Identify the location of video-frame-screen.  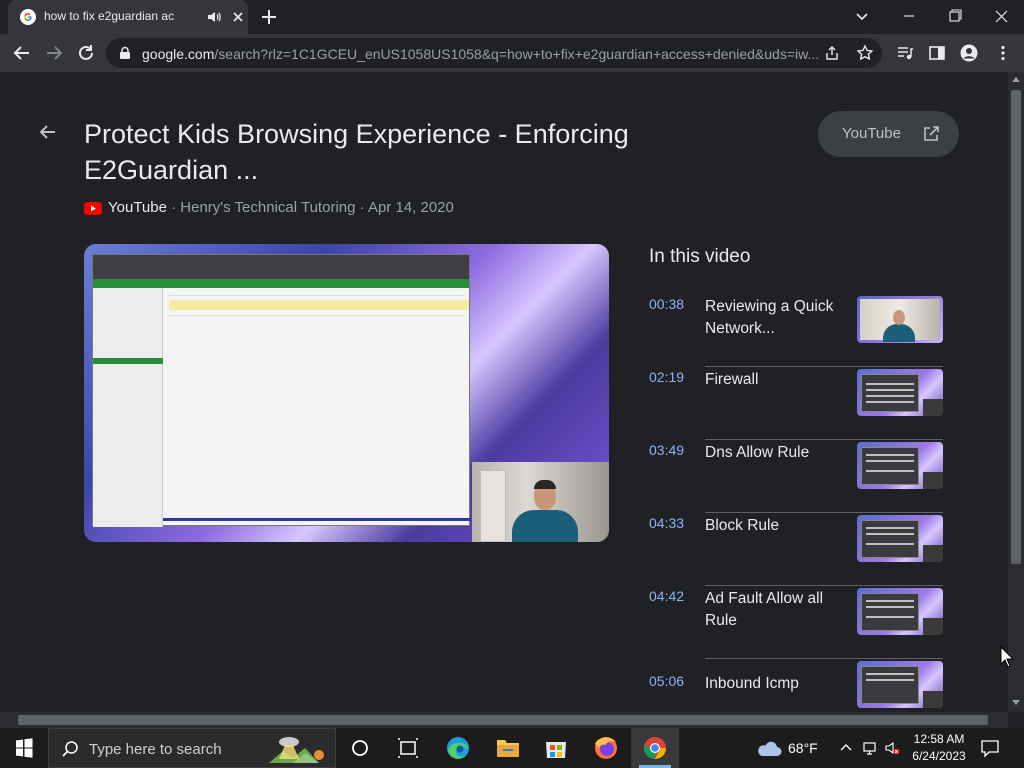
(281, 390).